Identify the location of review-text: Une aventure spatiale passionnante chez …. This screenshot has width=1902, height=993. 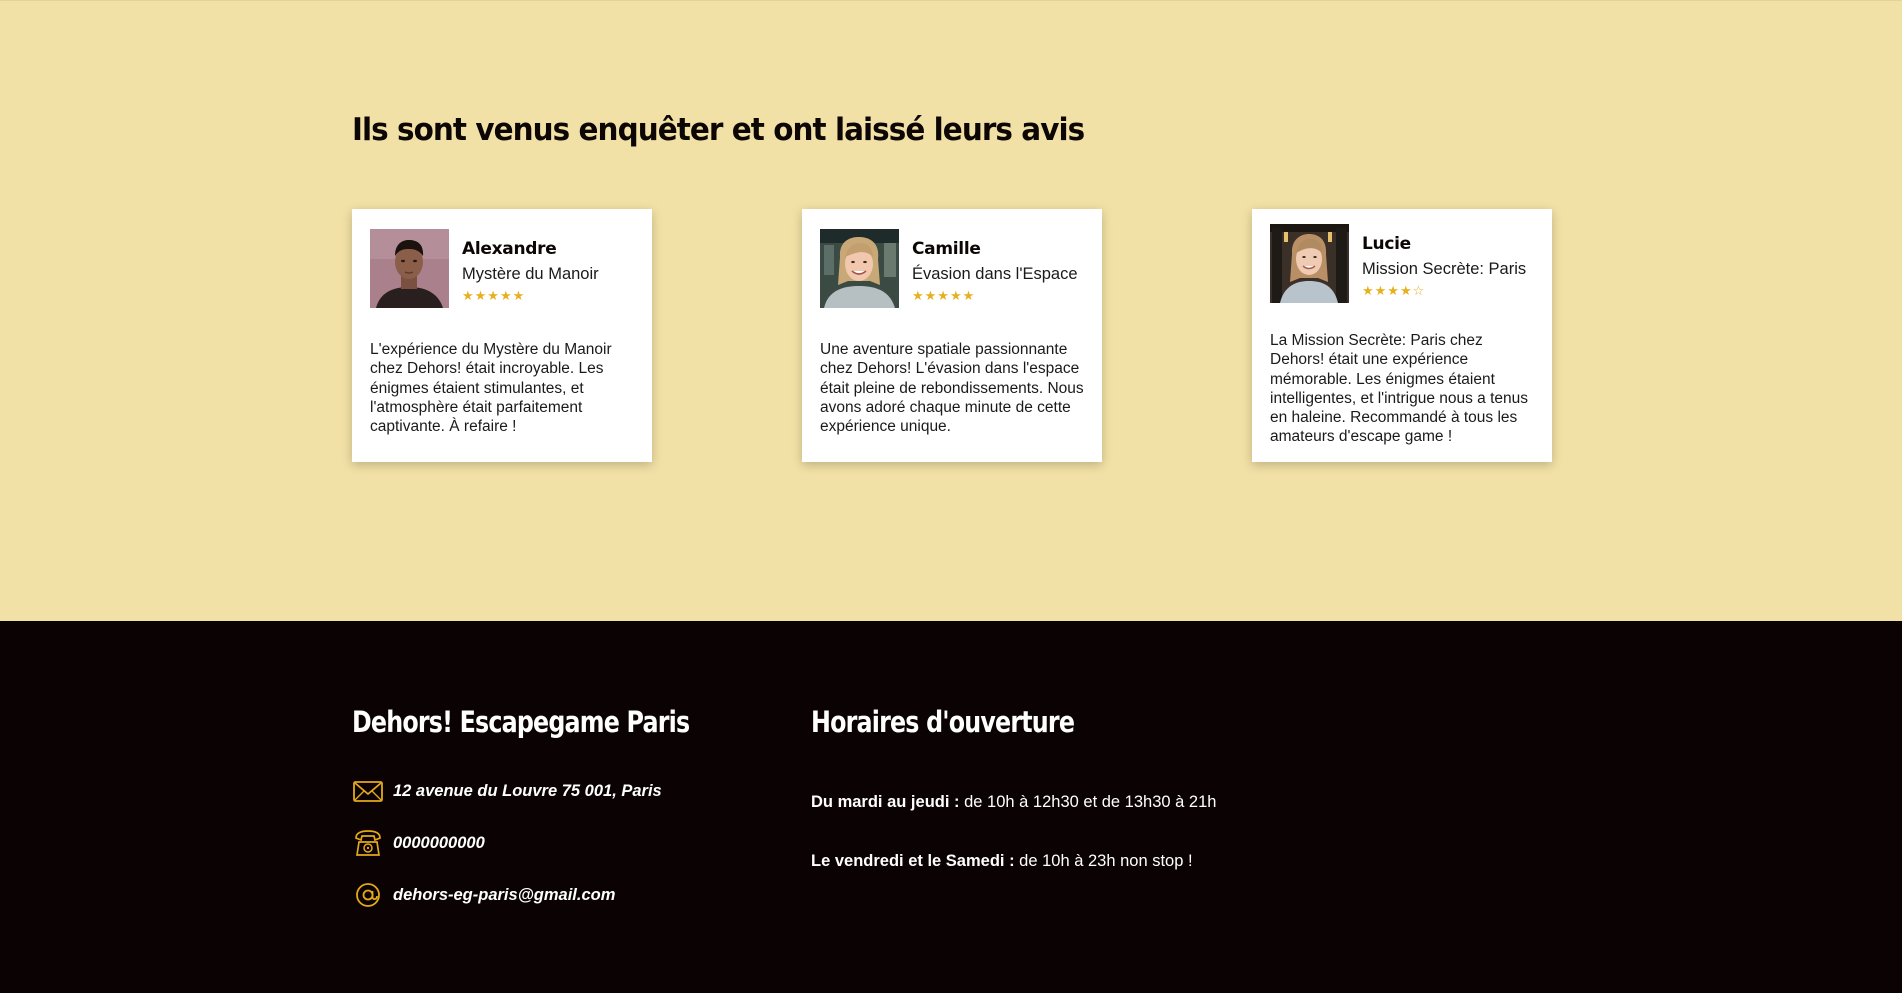
(952, 388).